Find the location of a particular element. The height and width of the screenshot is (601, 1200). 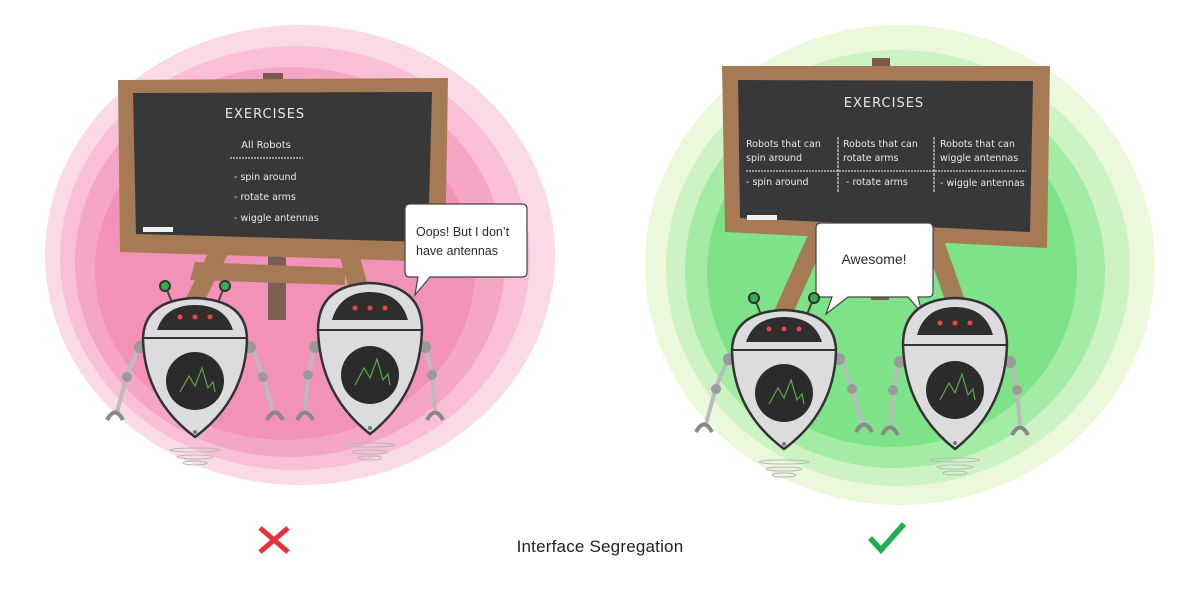

column-header: wiggle antennas is located at coordinates (979, 158).